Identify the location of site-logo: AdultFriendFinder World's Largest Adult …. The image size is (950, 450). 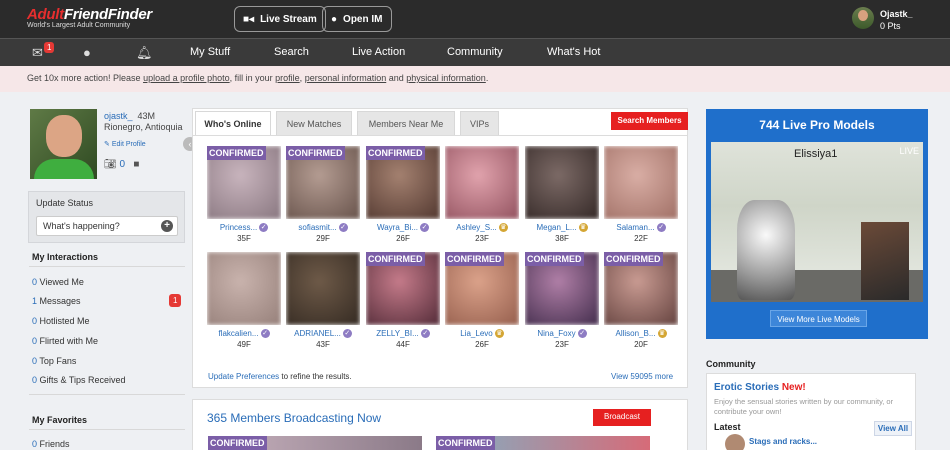
(89, 17).